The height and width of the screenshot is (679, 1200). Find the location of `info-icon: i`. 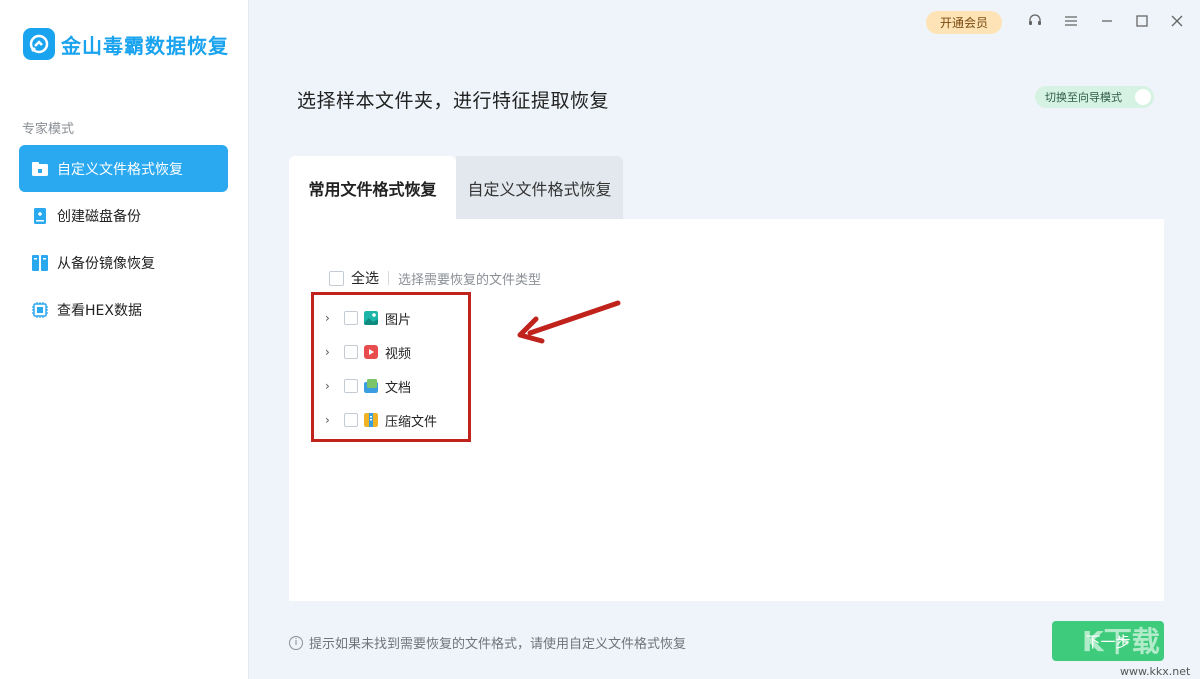

info-icon: i is located at coordinates (296, 642).